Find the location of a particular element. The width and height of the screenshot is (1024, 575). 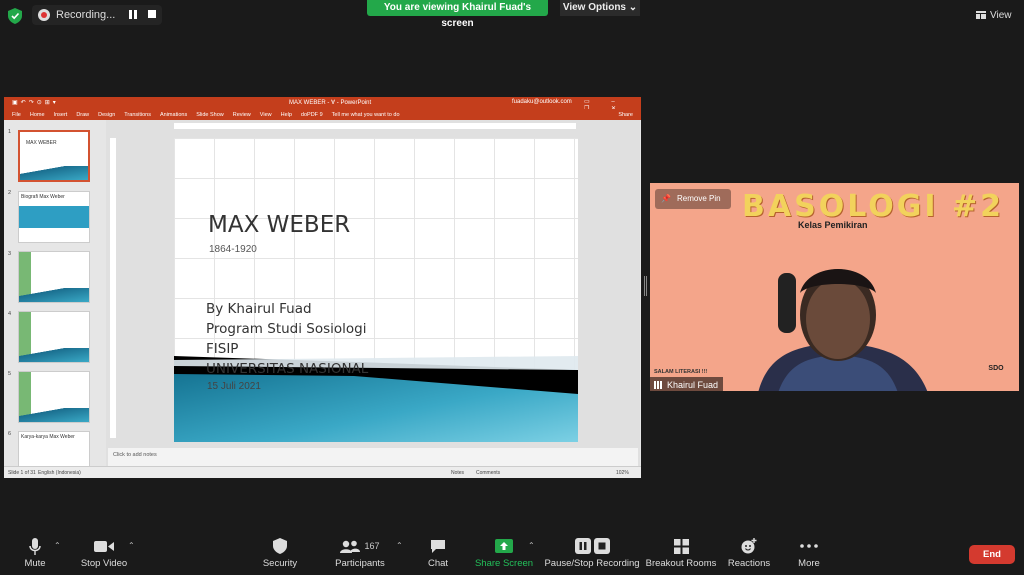

pause-stop-recording-button: Pause/Stop Recording is located at coordinates (592, 553).